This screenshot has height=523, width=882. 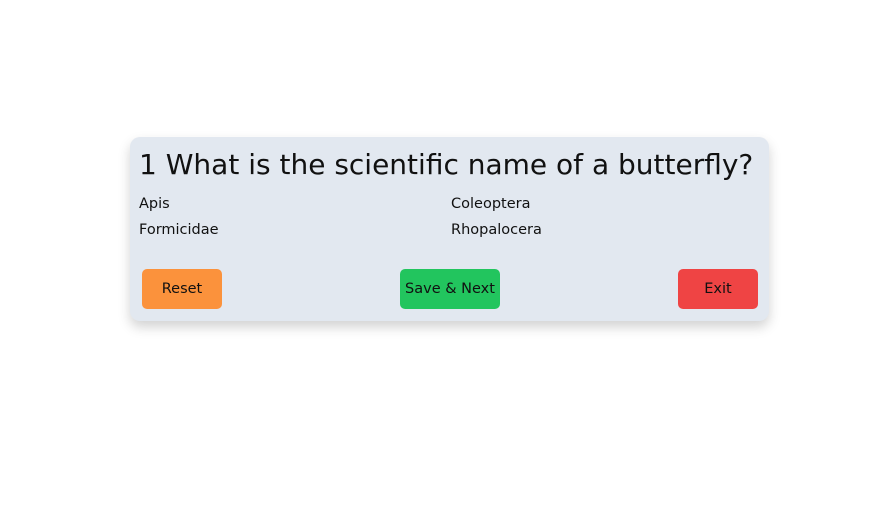 I want to click on reset-button: Reset, so click(x=182, y=289).